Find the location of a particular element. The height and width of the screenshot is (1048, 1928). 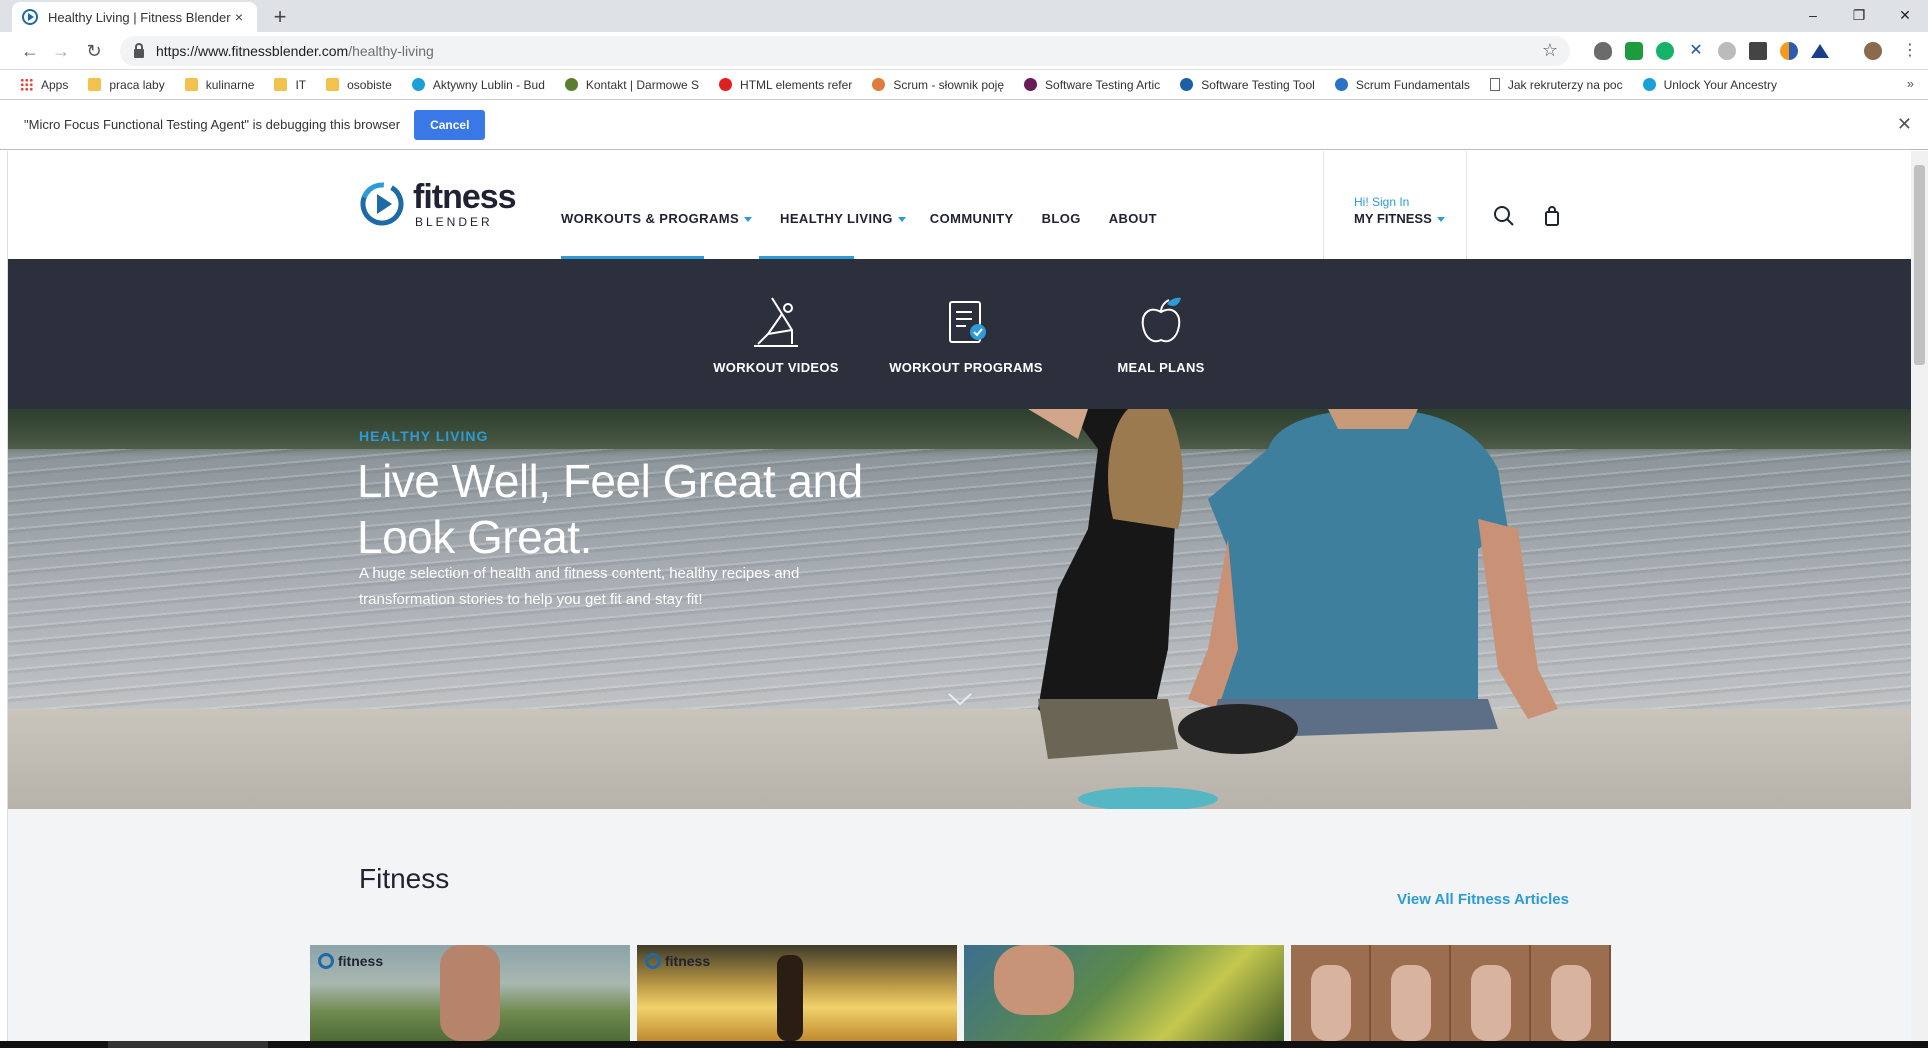

browser-tab-active: Healthy Living | Fitness Blender × is located at coordinates (134, 17).